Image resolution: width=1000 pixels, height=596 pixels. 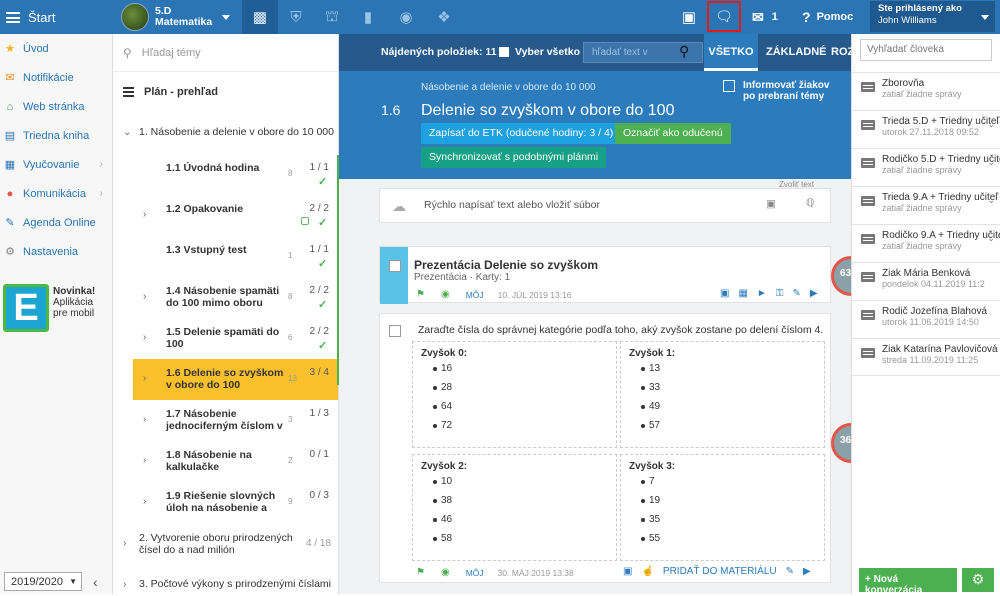 What do you see at coordinates (514, 157) in the screenshot?
I see `sync-button: Synchronizovať s podobnými plánmi` at bounding box center [514, 157].